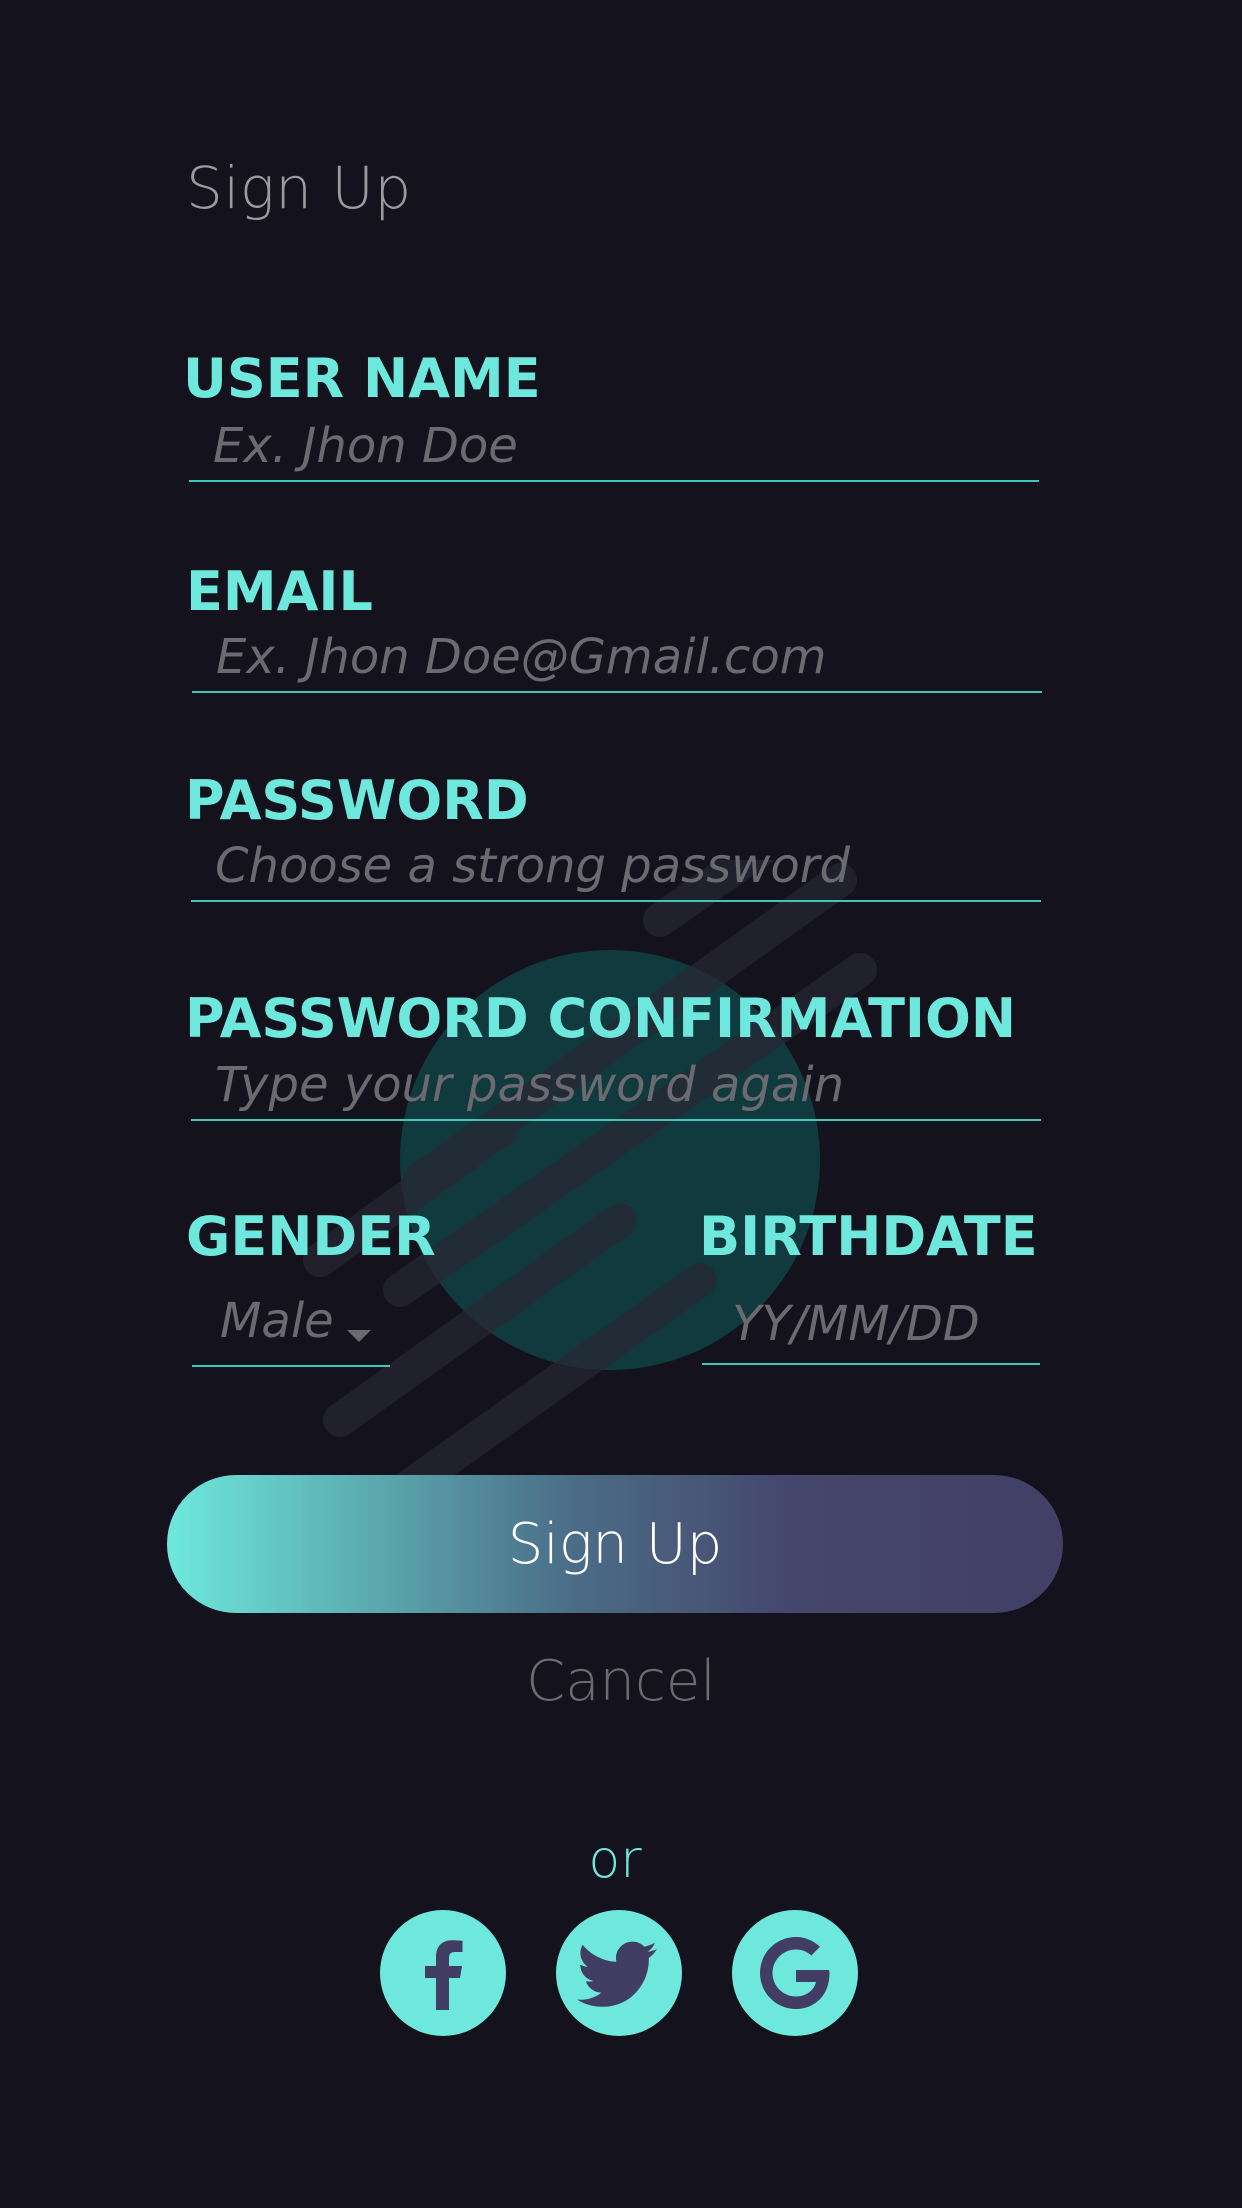 The width and height of the screenshot is (1242, 2208). I want to click on username-label: USER NAME, so click(362, 378).